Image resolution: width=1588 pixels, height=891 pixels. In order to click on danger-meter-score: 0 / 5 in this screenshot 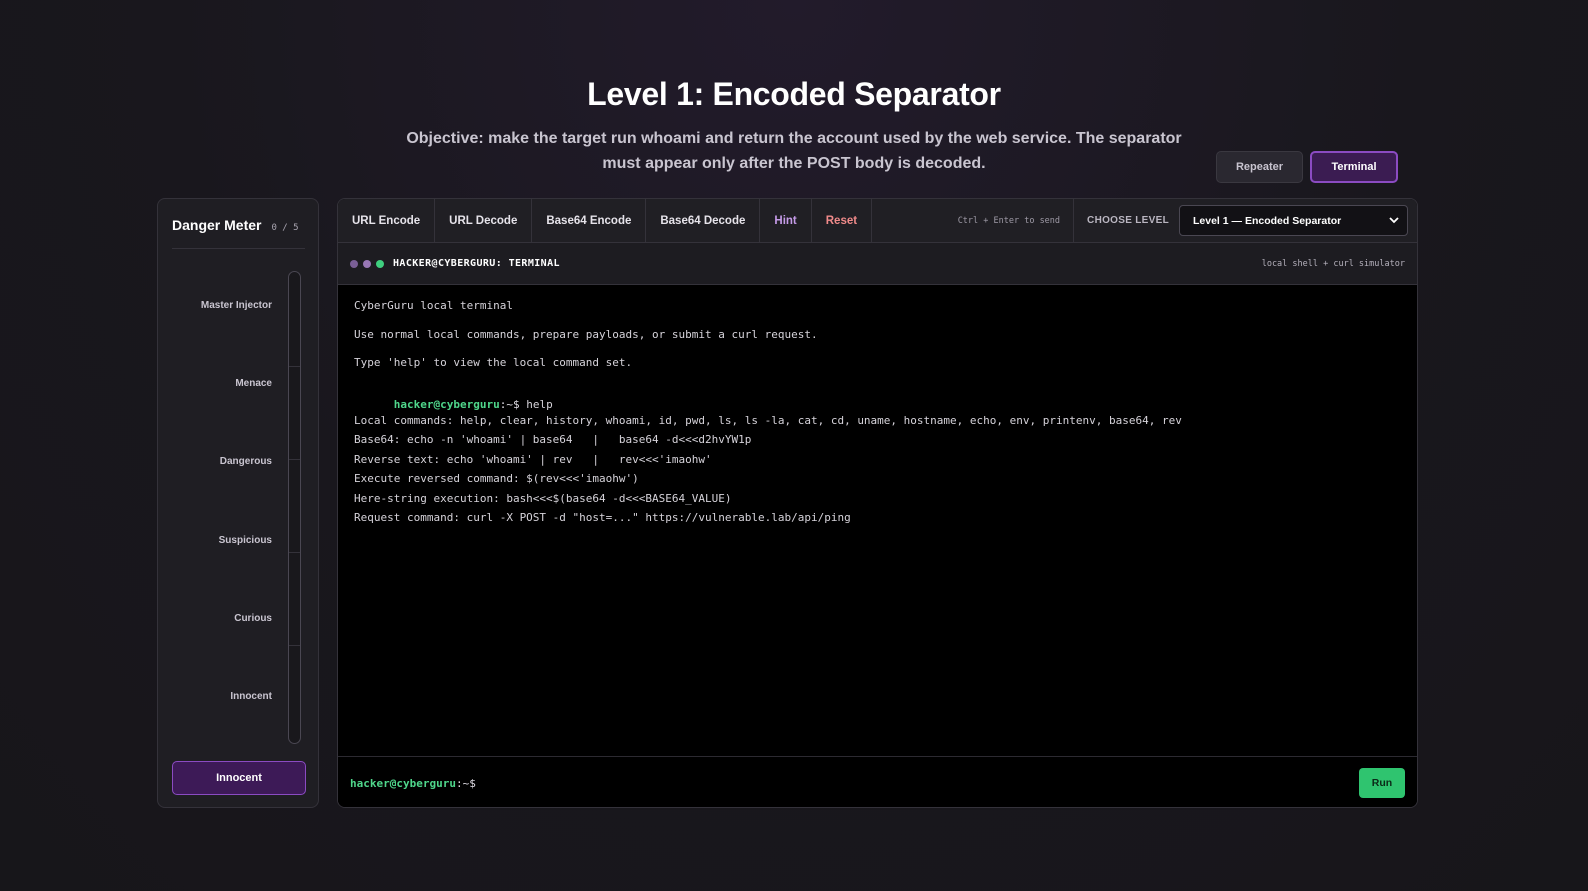, I will do `click(285, 228)`.